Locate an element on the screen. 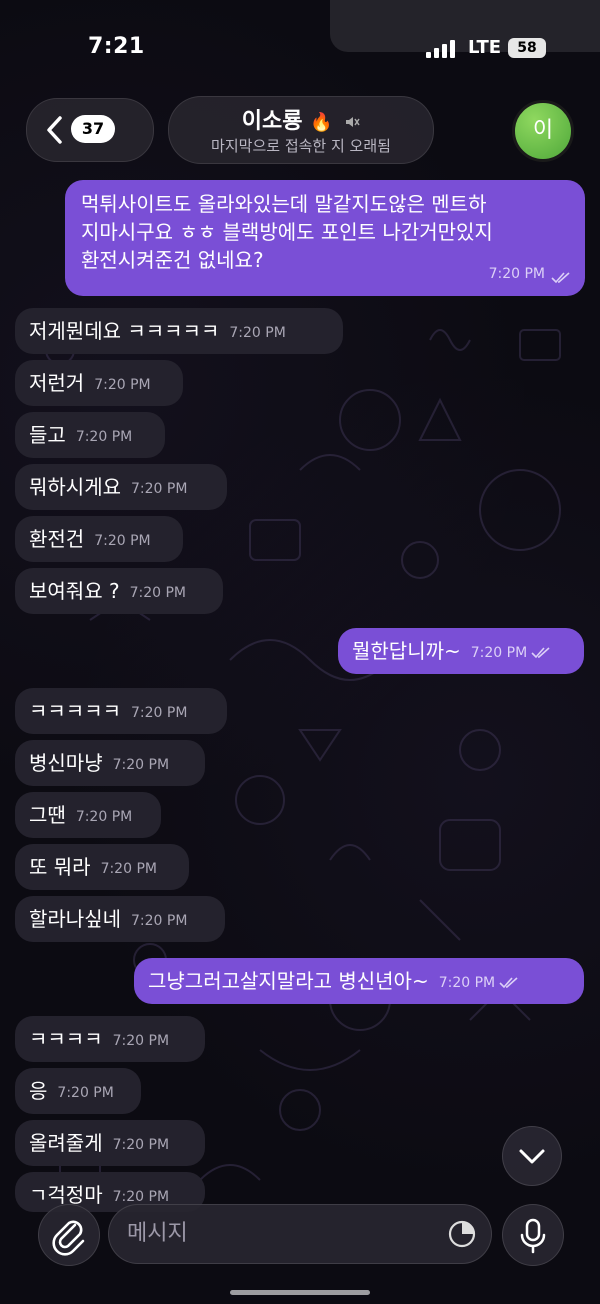 The image size is (600, 1304). incoming-message: 들고 7:20 PM is located at coordinates (90, 435).